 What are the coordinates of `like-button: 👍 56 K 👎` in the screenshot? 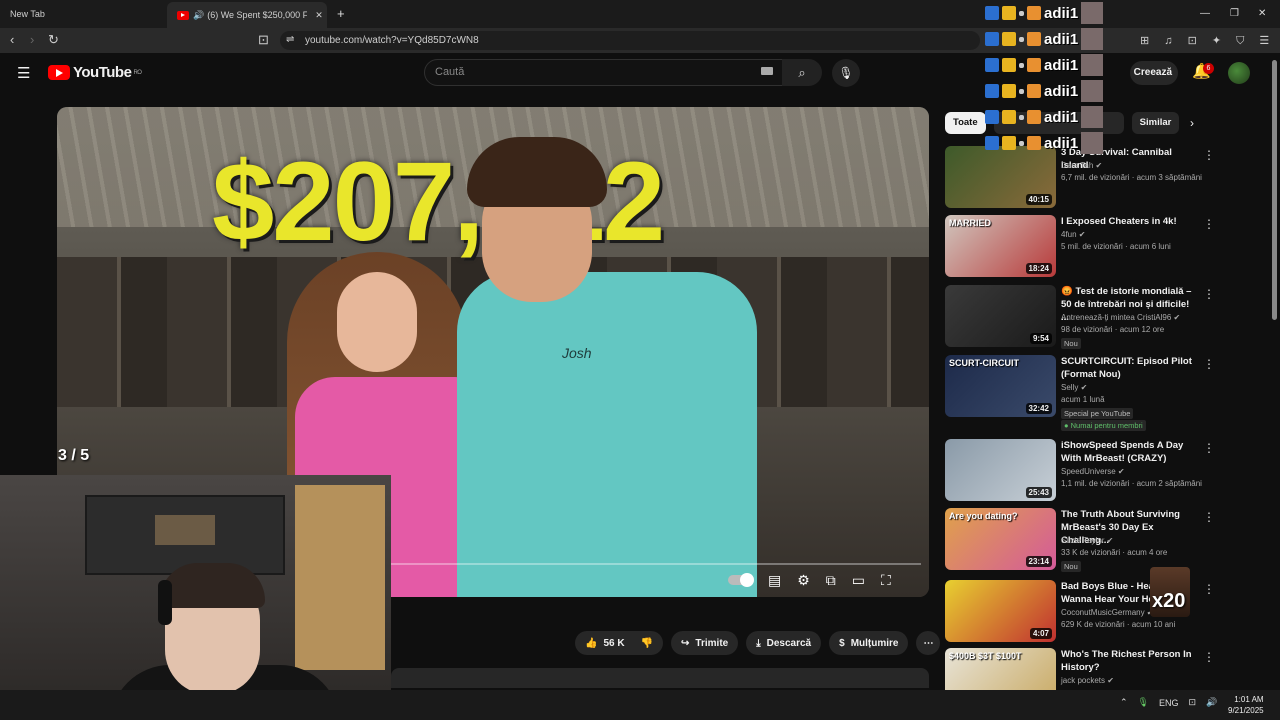 It's located at (619, 643).